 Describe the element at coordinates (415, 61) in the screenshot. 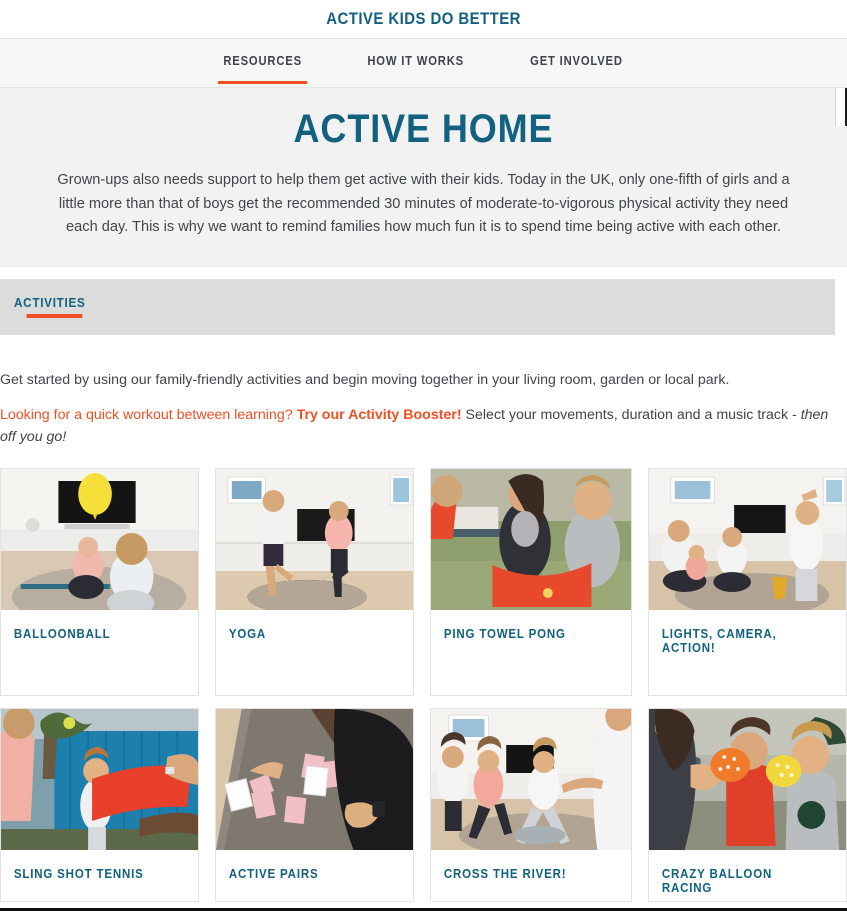

I see `nav-label: HOW IT WORKS` at that location.